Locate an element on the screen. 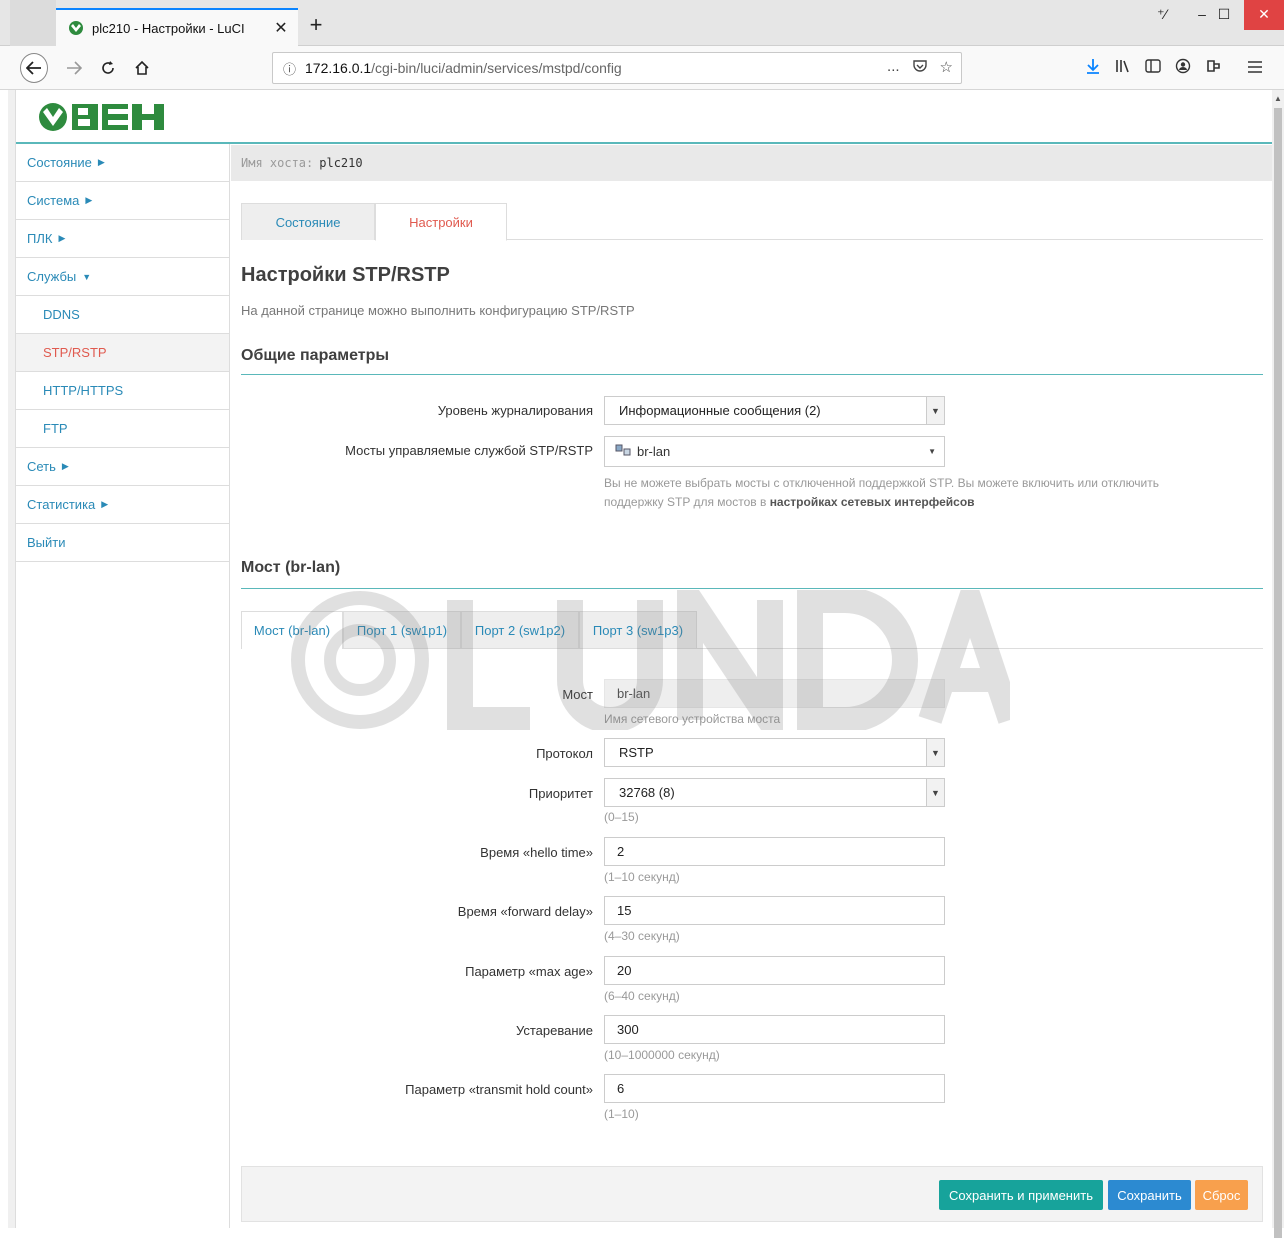 This screenshot has width=1284, height=1238. bookmark-star-icon: ☆ is located at coordinates (946, 68).